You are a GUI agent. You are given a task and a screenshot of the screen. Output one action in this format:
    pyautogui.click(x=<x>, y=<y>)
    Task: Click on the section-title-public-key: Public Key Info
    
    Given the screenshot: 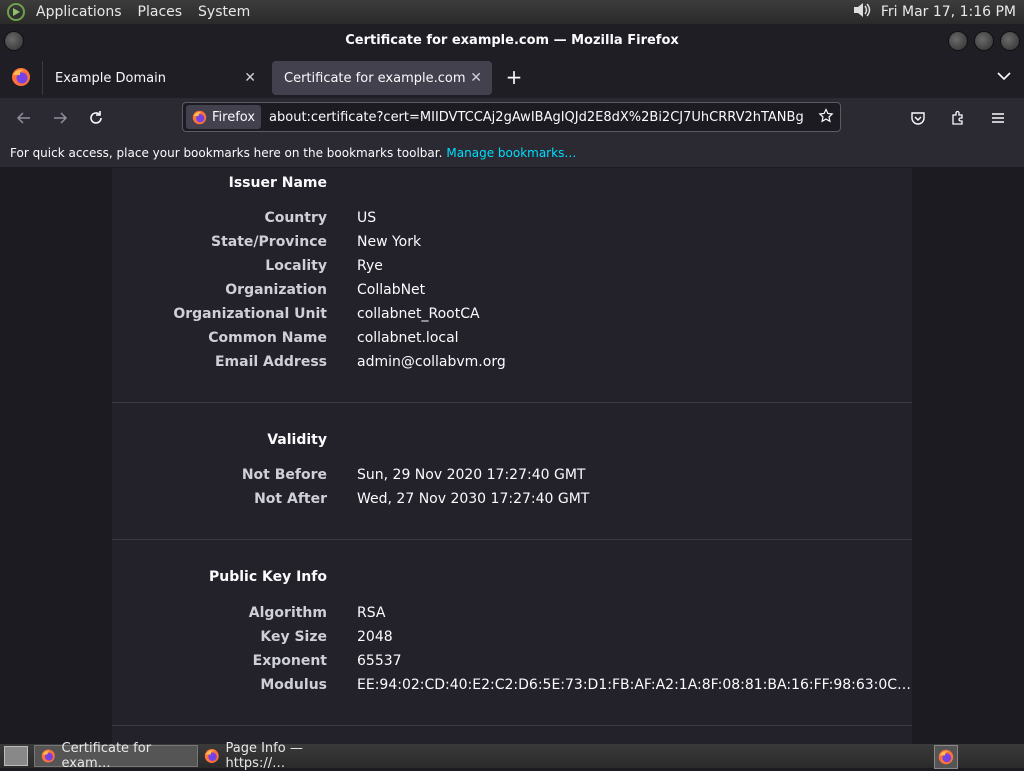 What is the action you would take?
    pyautogui.click(x=267, y=577)
    